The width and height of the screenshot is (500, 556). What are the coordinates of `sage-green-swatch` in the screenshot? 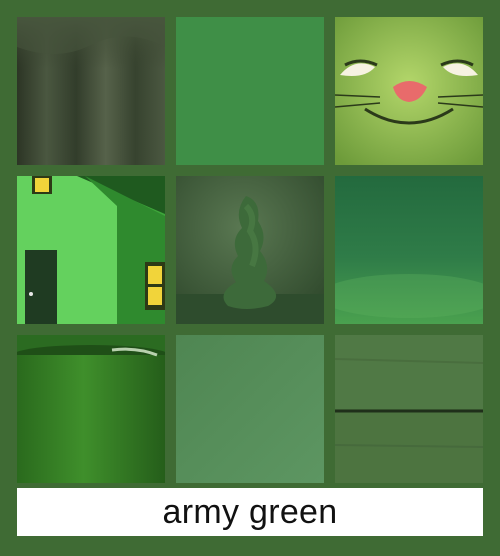 It's located at (250, 409).